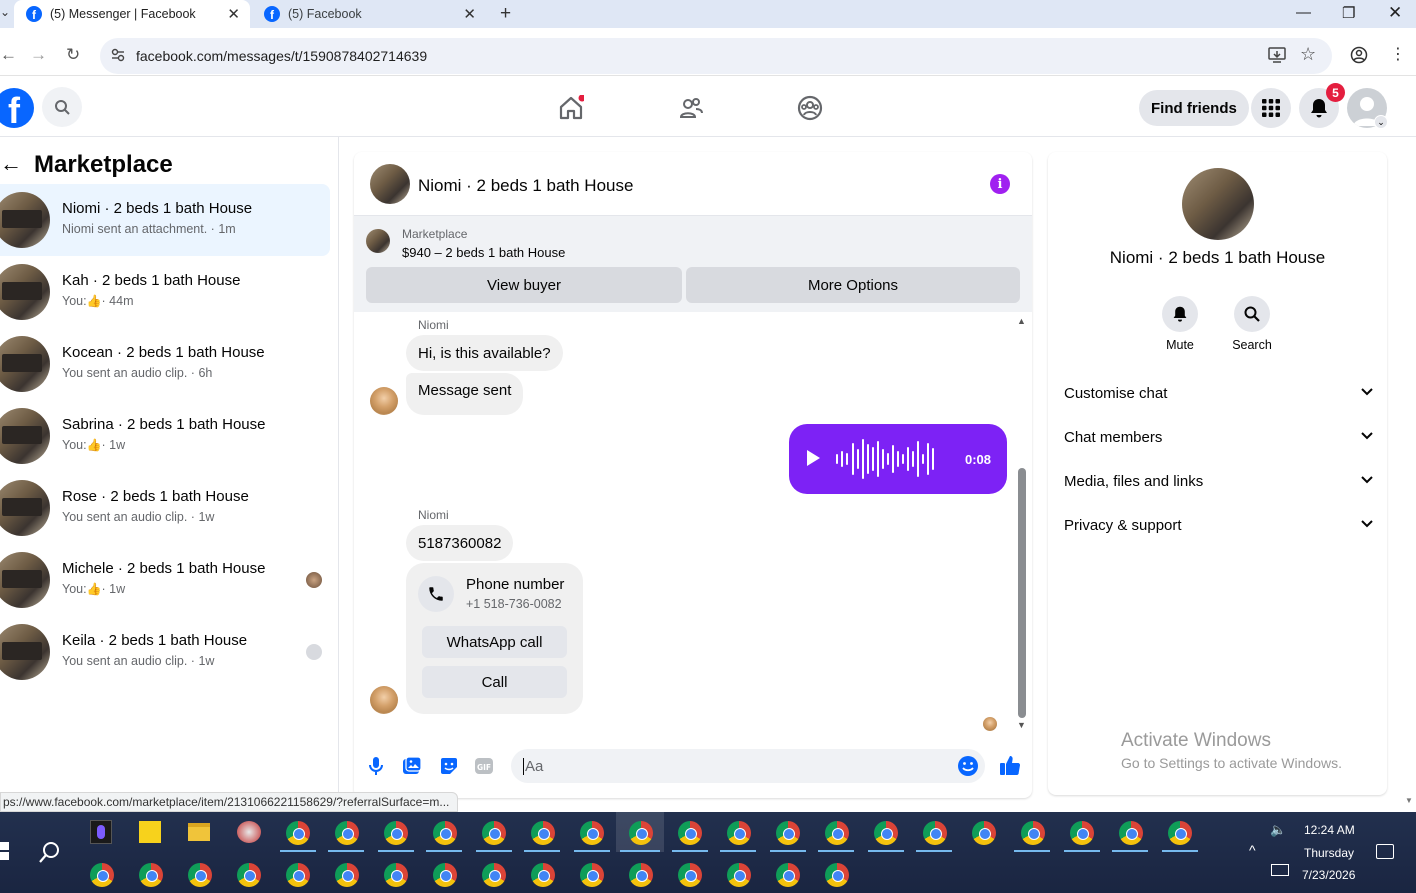 The width and height of the screenshot is (1416, 893). Describe the element at coordinates (1218, 204) in the screenshot. I see `listing-profile-picture` at that location.